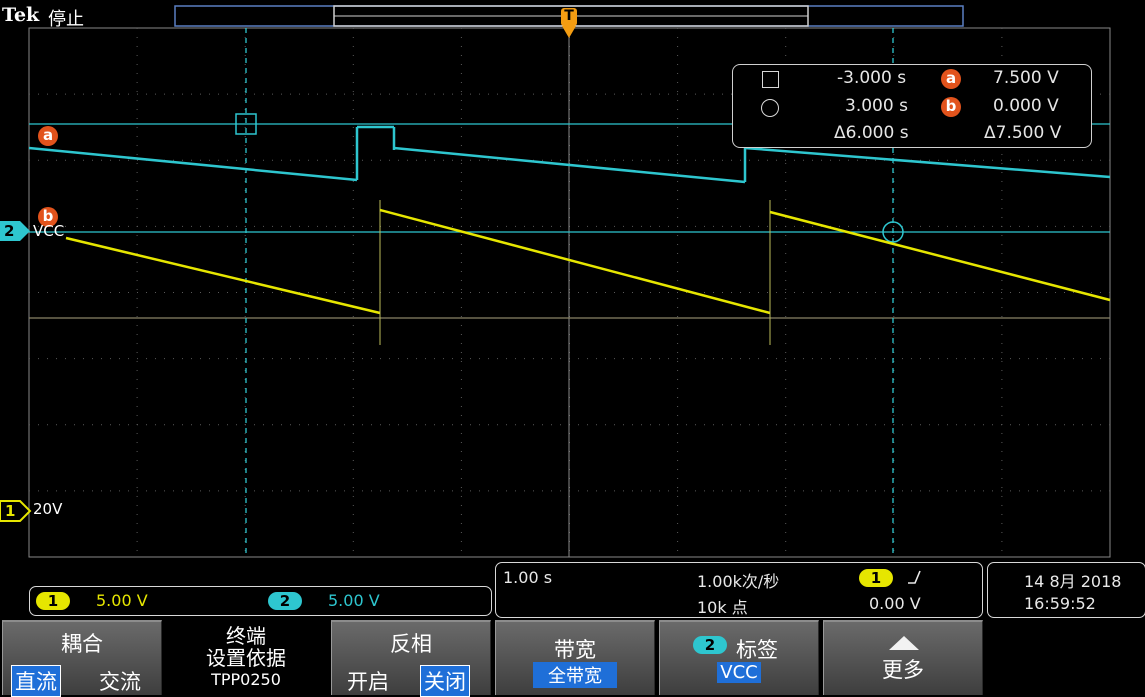  Describe the element at coordinates (120, 681) in the screenshot. I see `coupling-ac-option: 交流` at that location.